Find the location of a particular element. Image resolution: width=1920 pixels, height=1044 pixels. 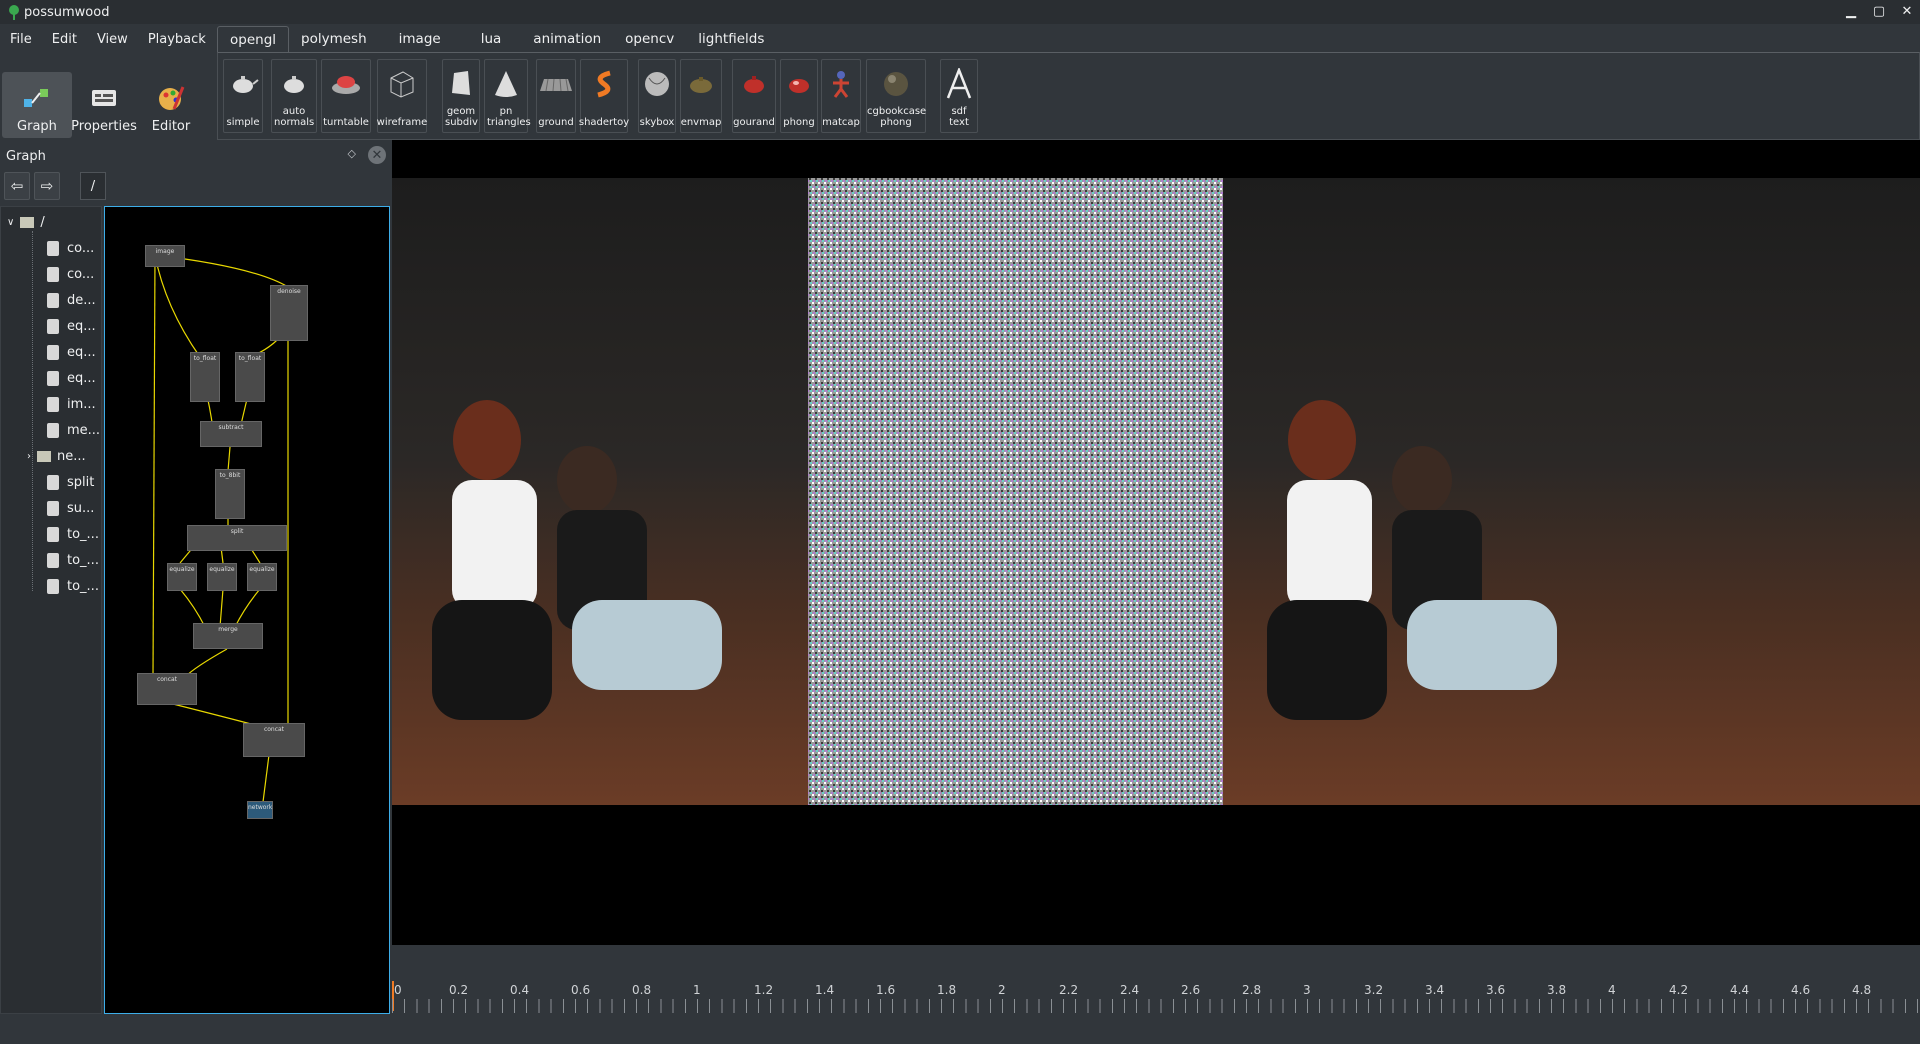

properties-mode-button: Properties is located at coordinates (104, 105).